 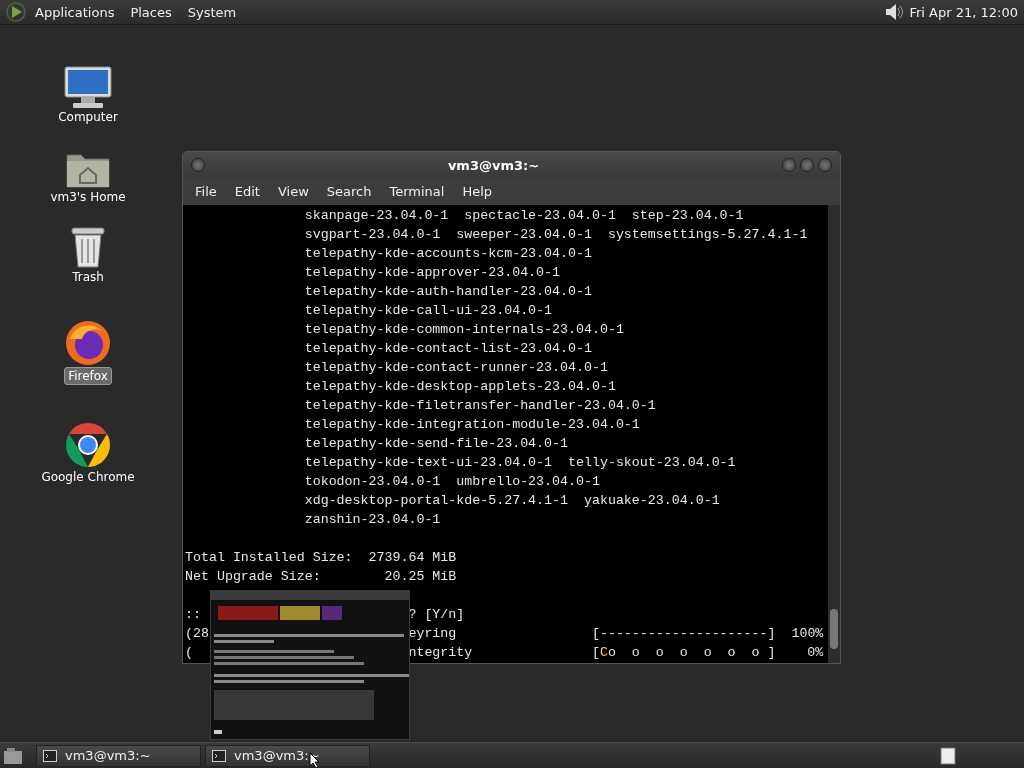 What do you see at coordinates (13, 755) in the screenshot?
I see `show-desktop-icon` at bounding box center [13, 755].